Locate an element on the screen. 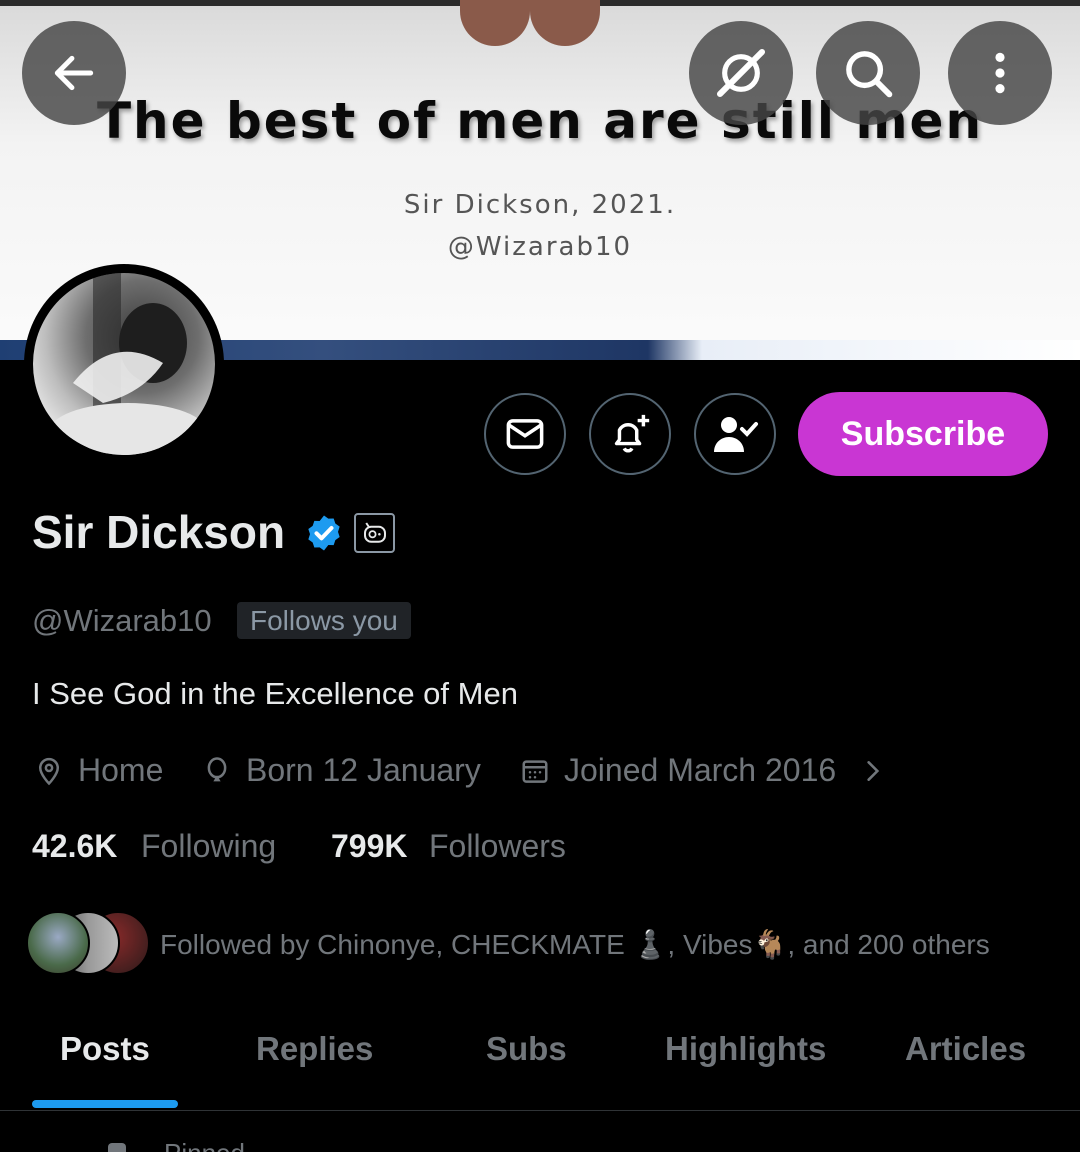 Image resolution: width=1080 pixels, height=1152 pixels. grok-icon is located at coordinates (741, 73).